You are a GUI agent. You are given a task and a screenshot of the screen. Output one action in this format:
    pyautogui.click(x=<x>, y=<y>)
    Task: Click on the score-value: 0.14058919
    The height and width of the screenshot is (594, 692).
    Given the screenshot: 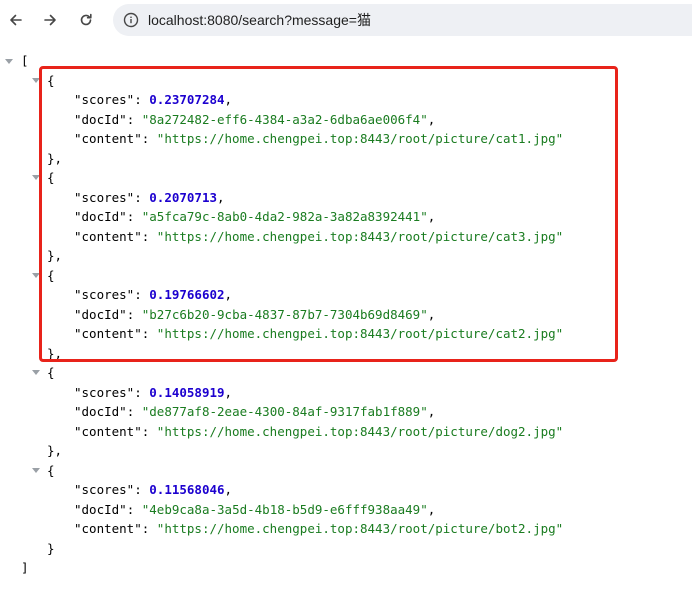 What is the action you would take?
    pyautogui.click(x=187, y=392)
    